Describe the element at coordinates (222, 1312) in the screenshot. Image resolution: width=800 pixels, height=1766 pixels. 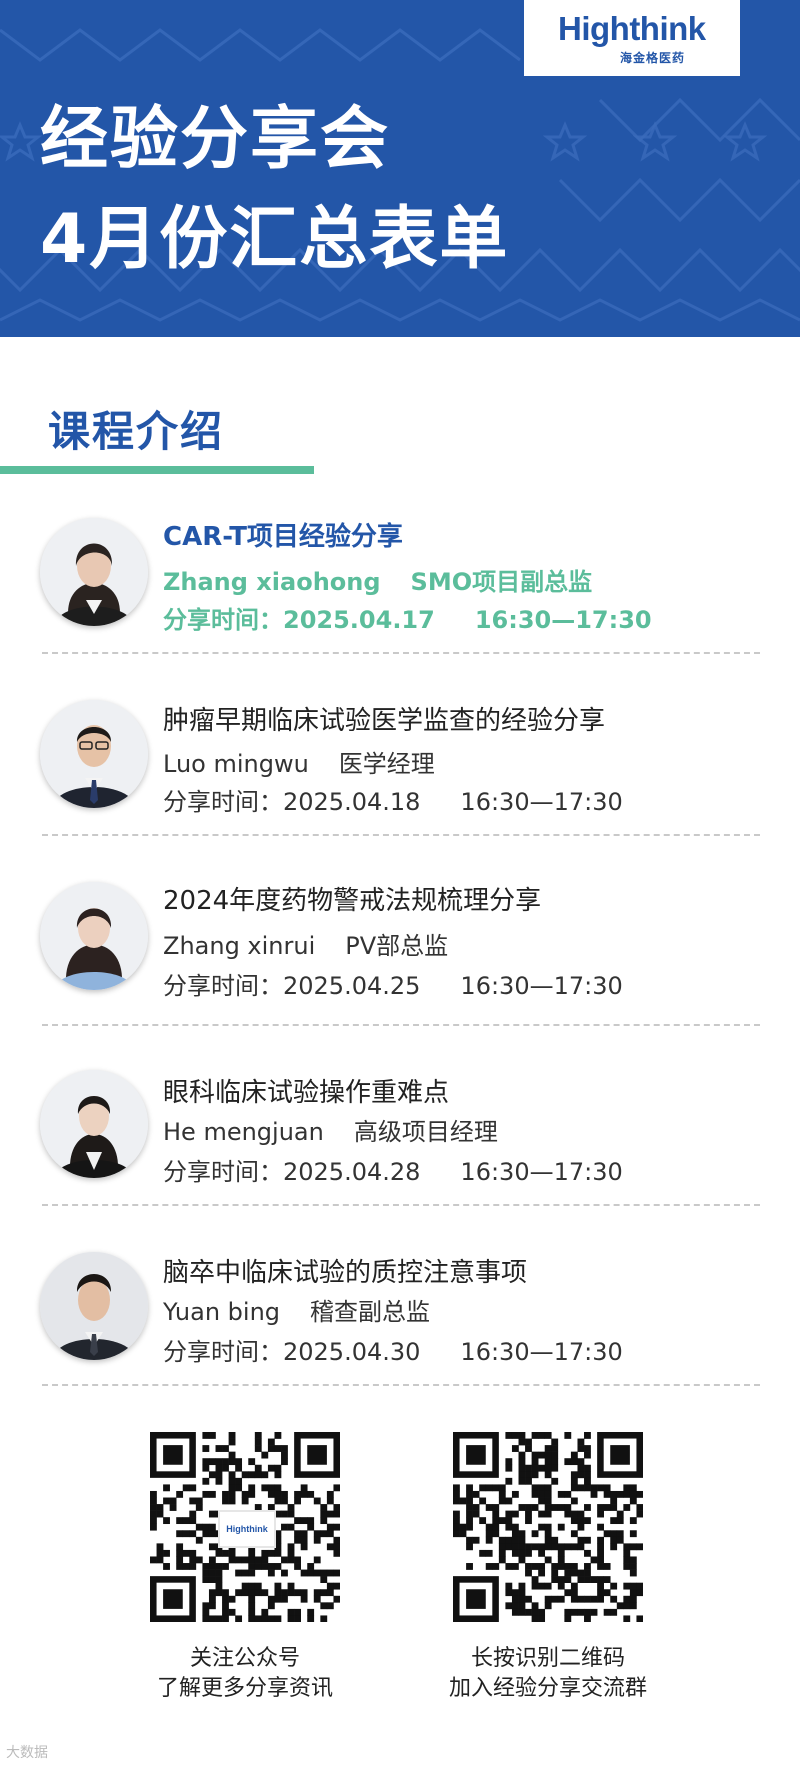
I see `speaker-name: Yuan bing` at that location.